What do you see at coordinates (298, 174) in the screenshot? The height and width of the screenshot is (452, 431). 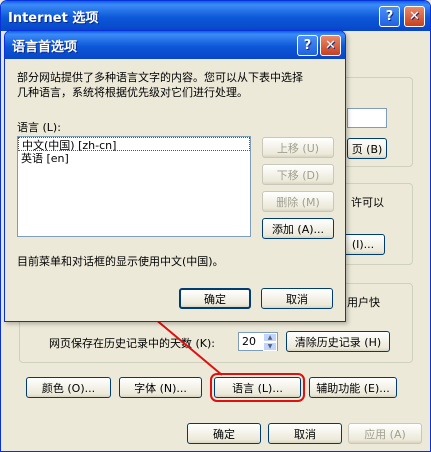 I see `move-down-button: 下移 (D)` at bounding box center [298, 174].